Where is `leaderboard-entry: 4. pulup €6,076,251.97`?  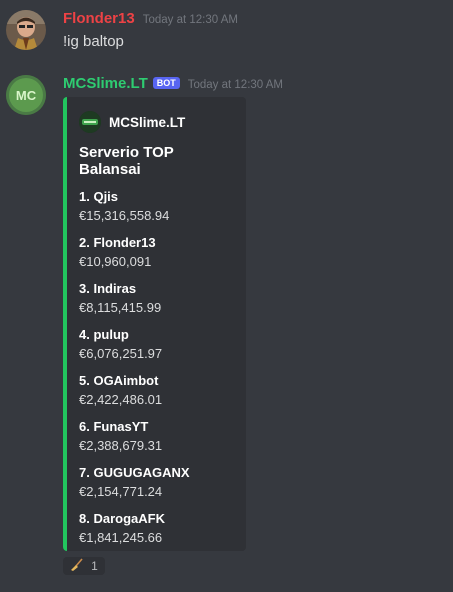
leaderboard-entry: 4. pulup €6,076,251.97 is located at coordinates (156, 349).